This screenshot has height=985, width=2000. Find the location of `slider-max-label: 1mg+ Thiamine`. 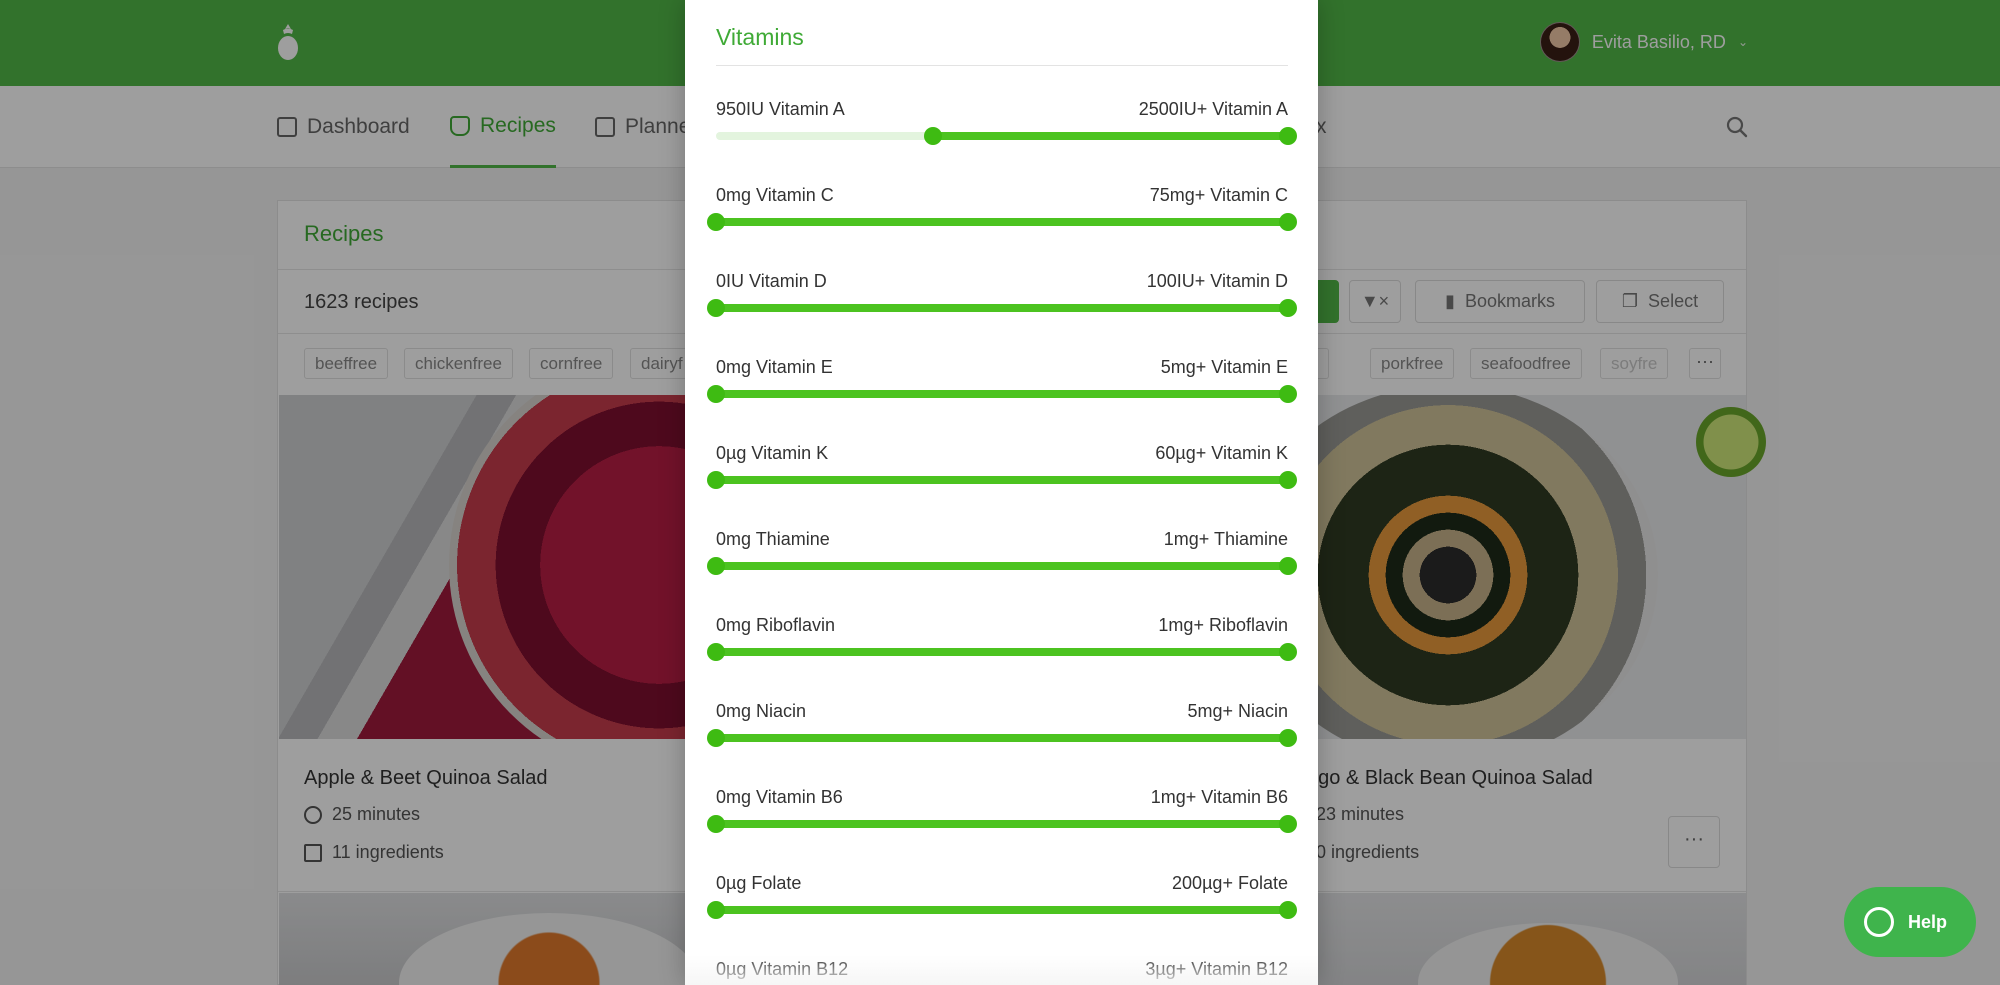

slider-max-label: 1mg+ Thiamine is located at coordinates (1225, 539).